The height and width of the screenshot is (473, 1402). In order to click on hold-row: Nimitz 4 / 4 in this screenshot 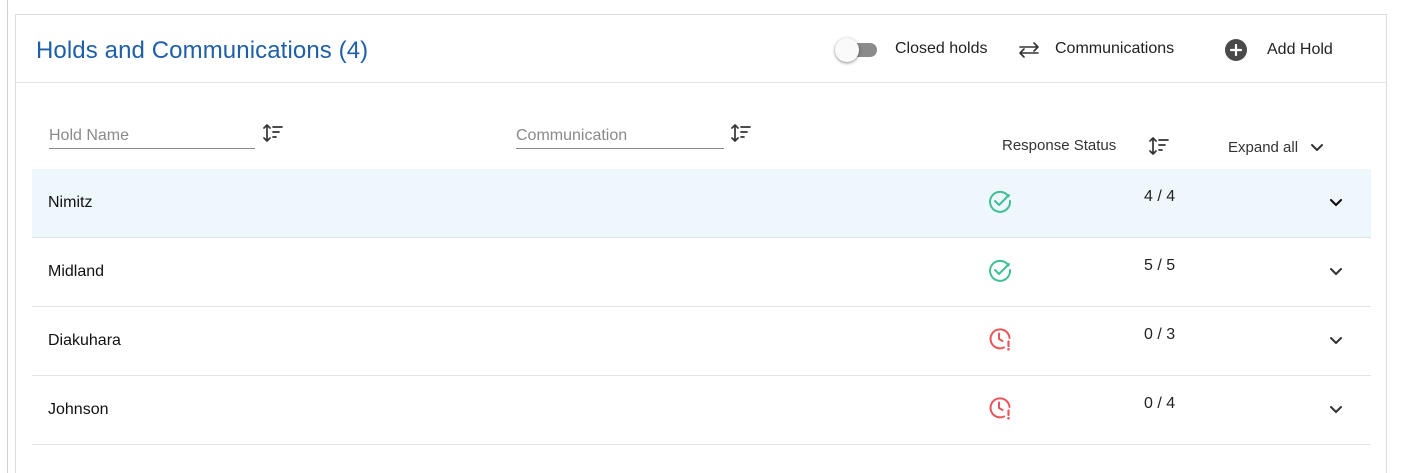, I will do `click(701, 203)`.